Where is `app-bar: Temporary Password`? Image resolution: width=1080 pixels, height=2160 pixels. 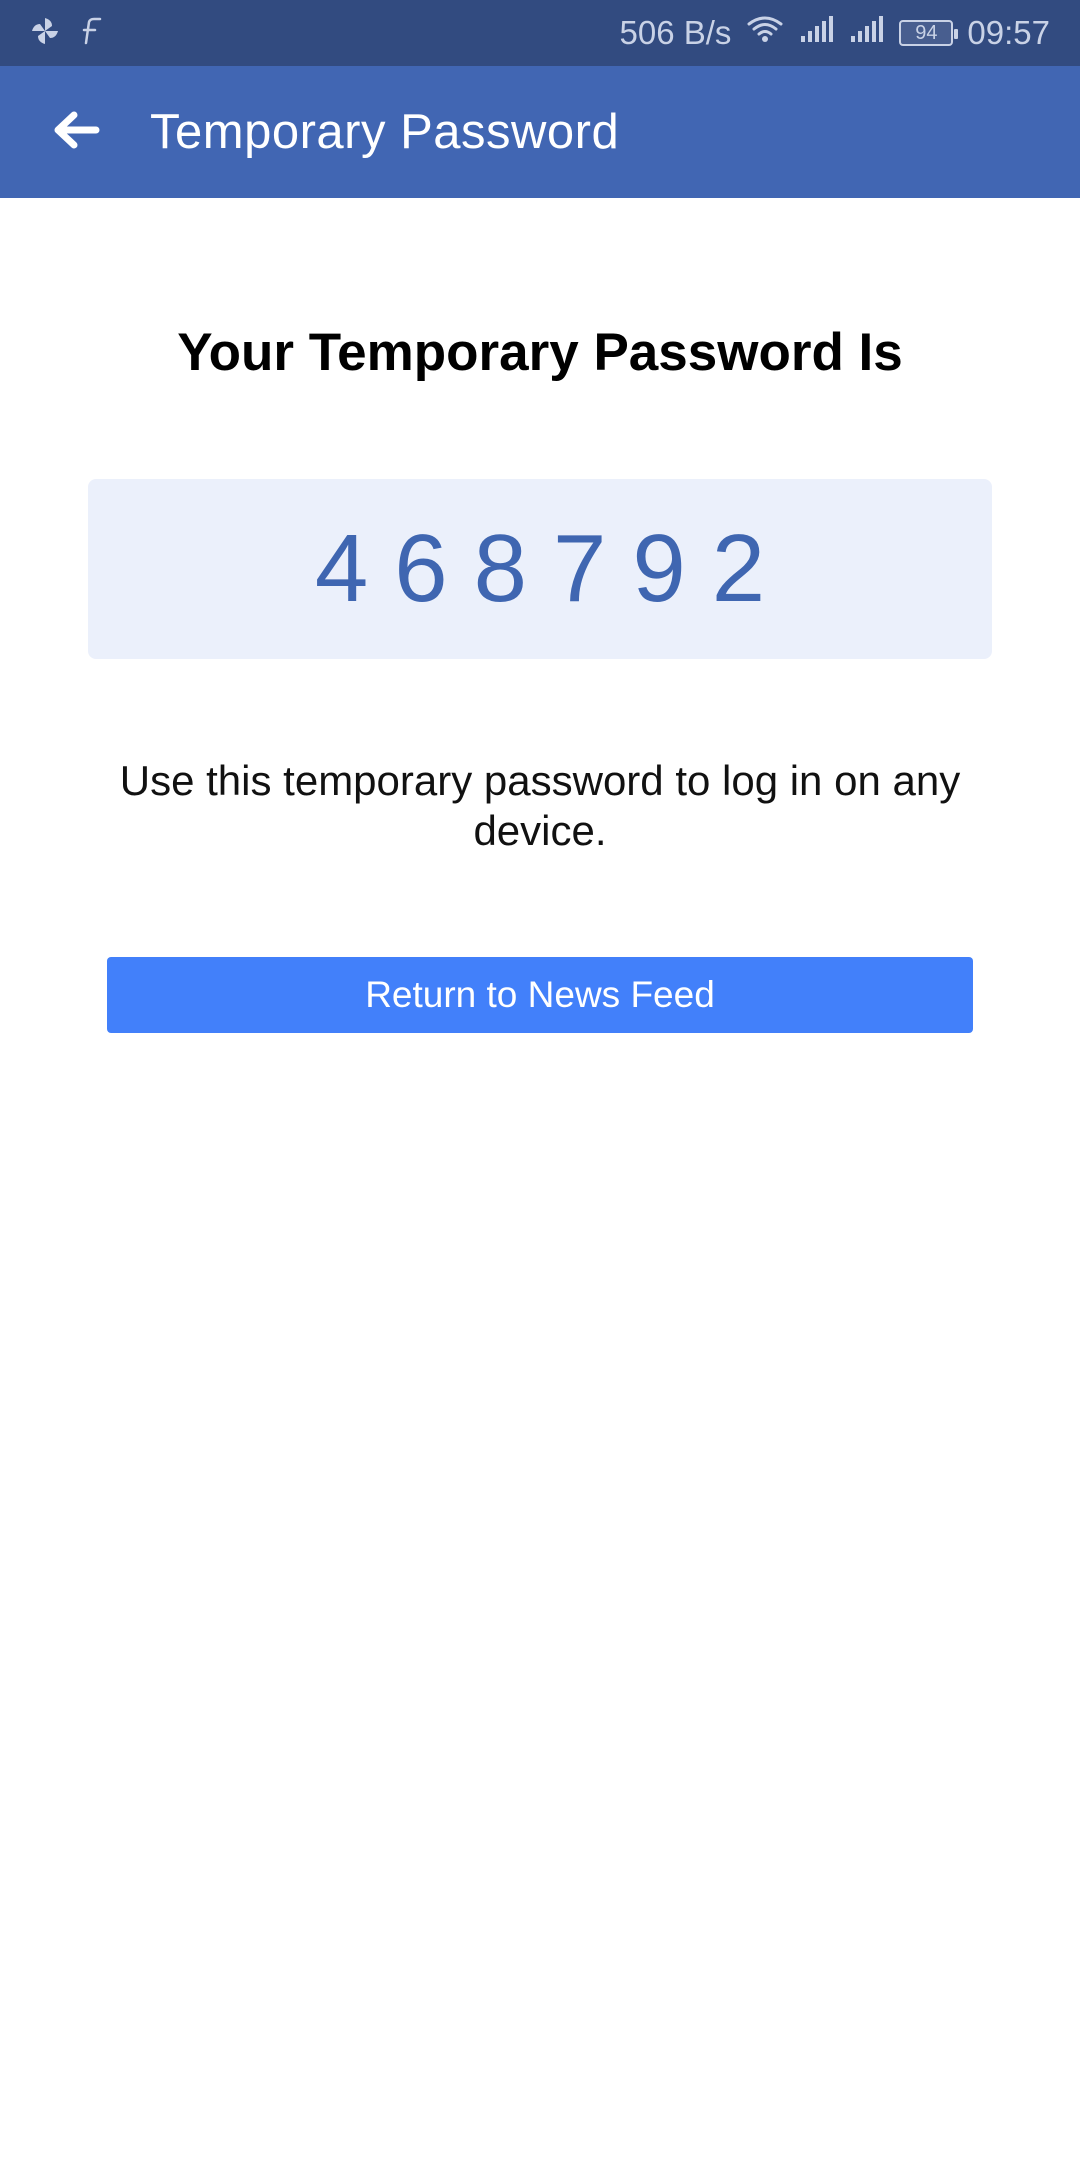 app-bar: Temporary Password is located at coordinates (540, 132).